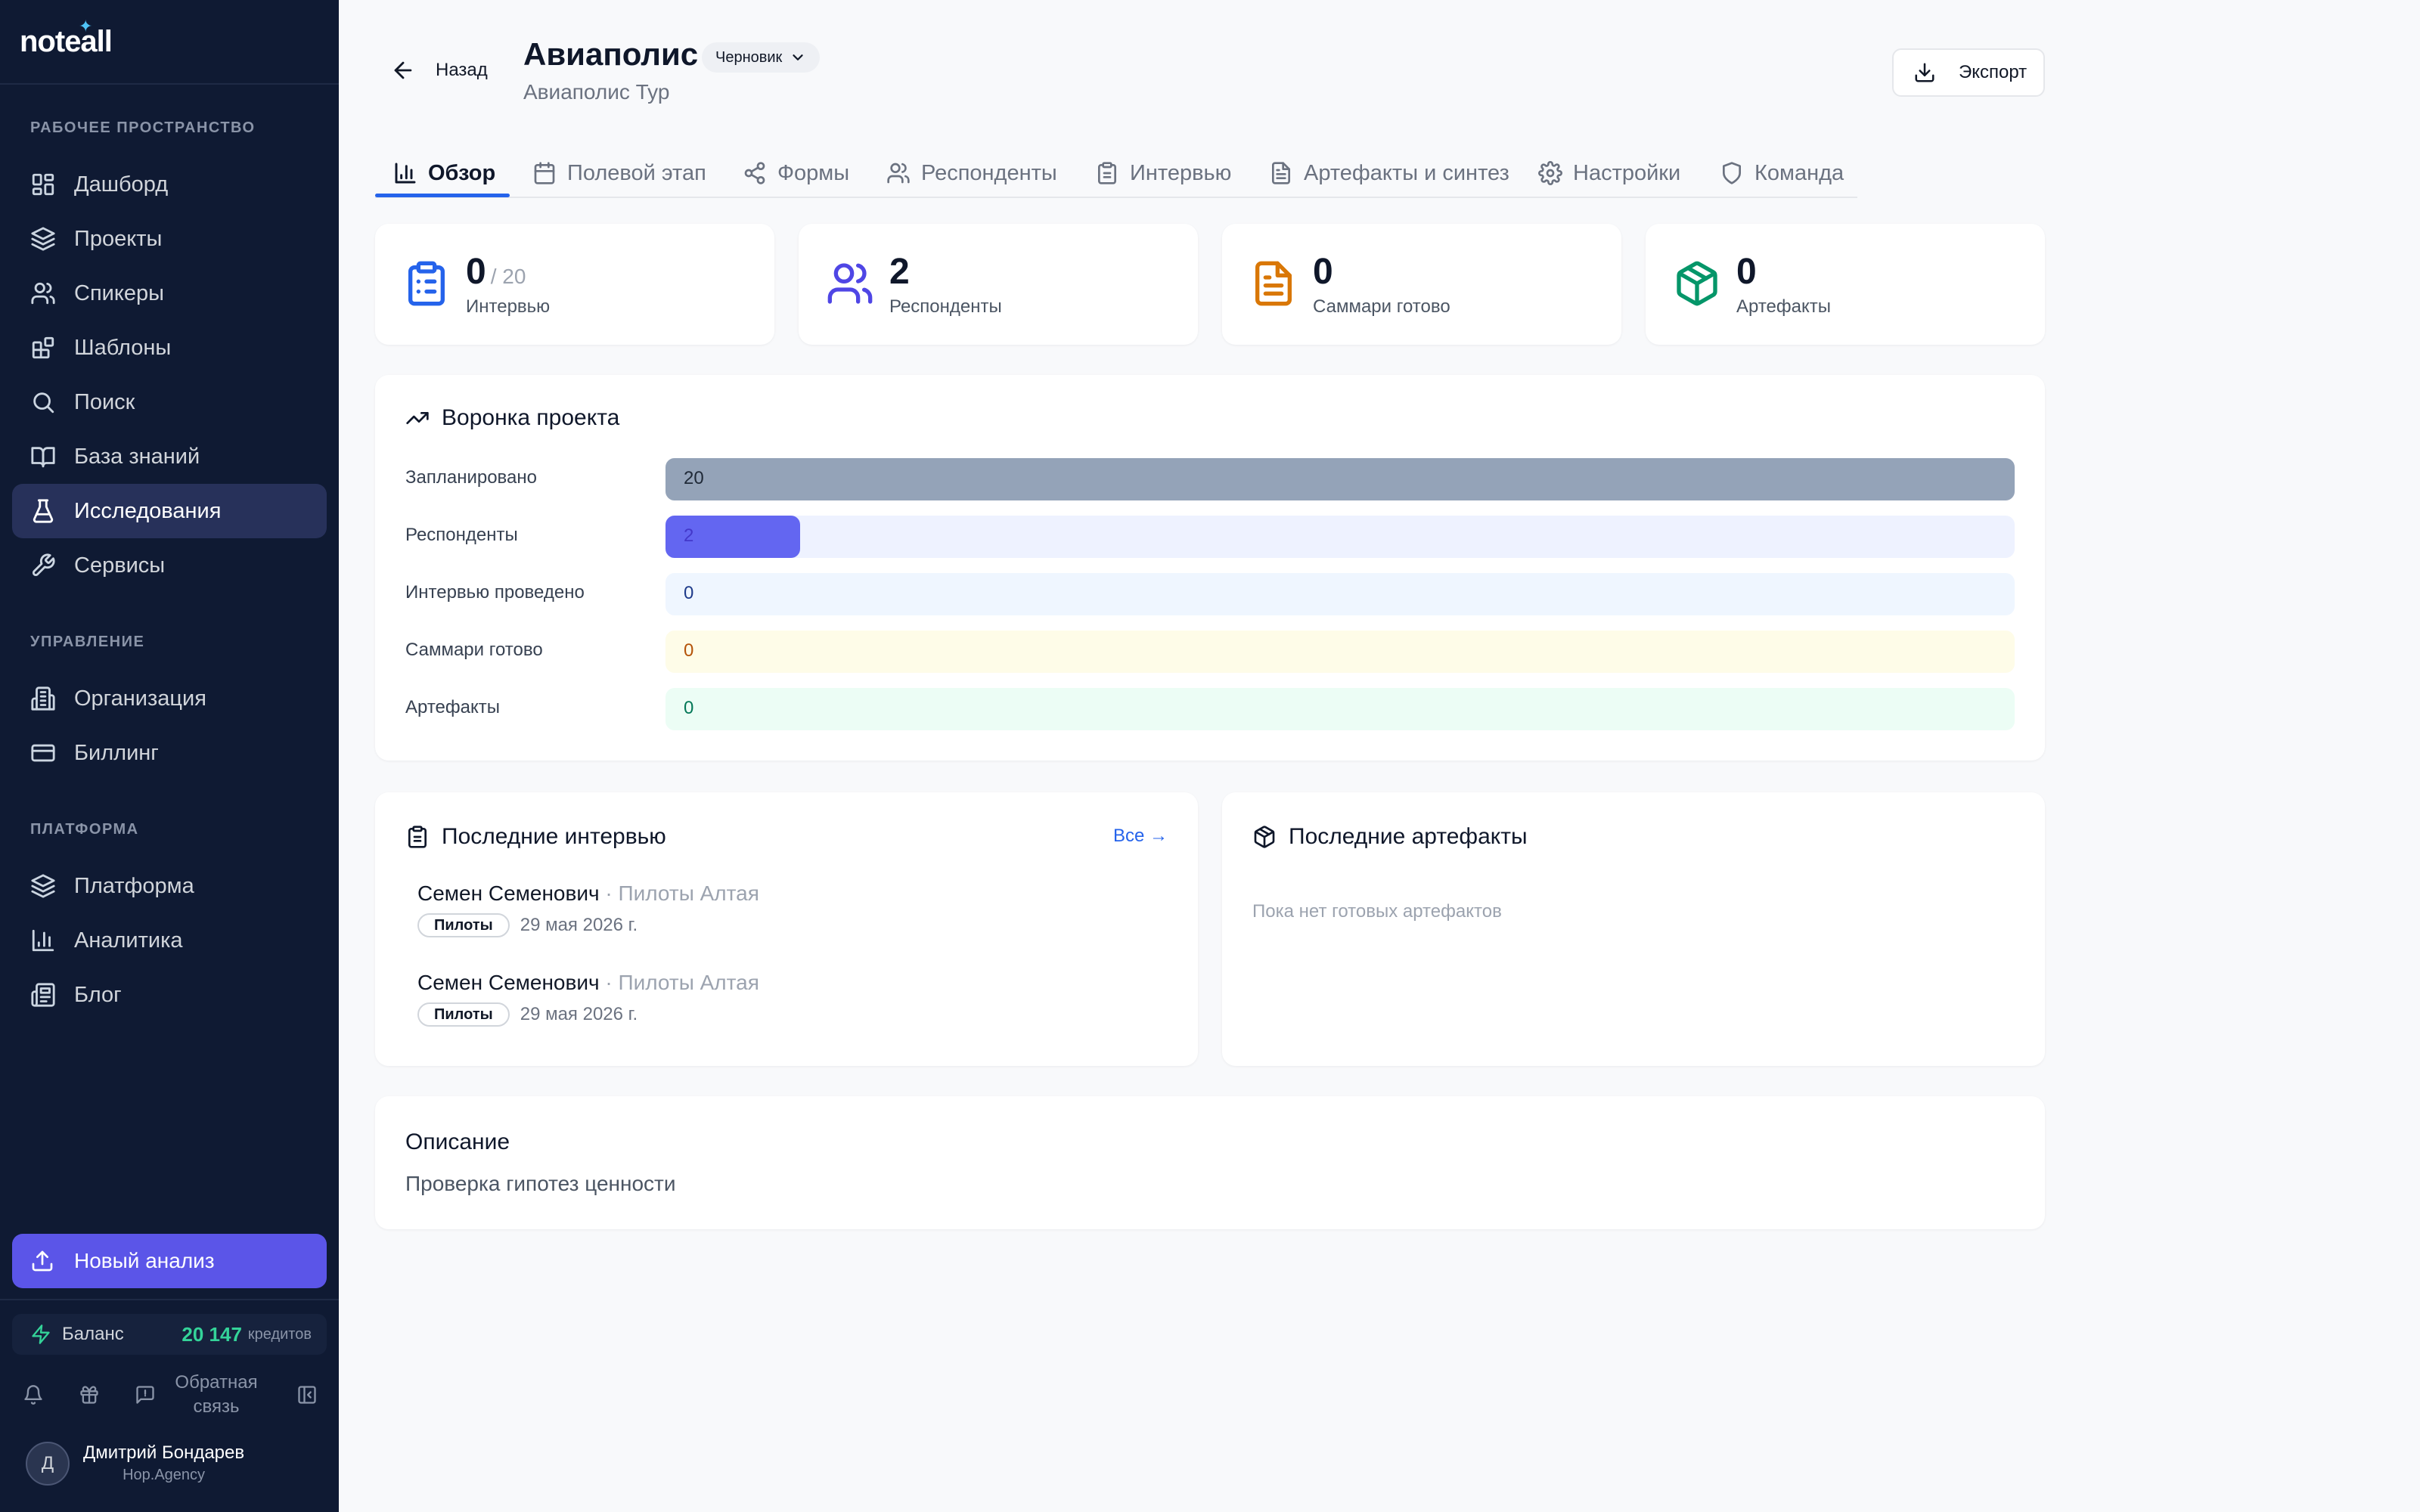  I want to click on tab-label: Интервью, so click(1181, 172).